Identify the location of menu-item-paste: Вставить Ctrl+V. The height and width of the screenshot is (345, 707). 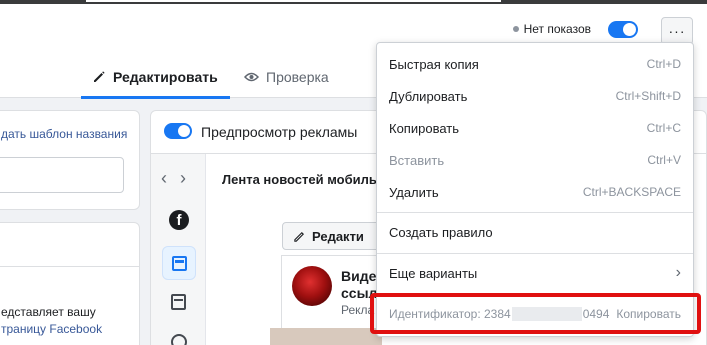
(535, 160).